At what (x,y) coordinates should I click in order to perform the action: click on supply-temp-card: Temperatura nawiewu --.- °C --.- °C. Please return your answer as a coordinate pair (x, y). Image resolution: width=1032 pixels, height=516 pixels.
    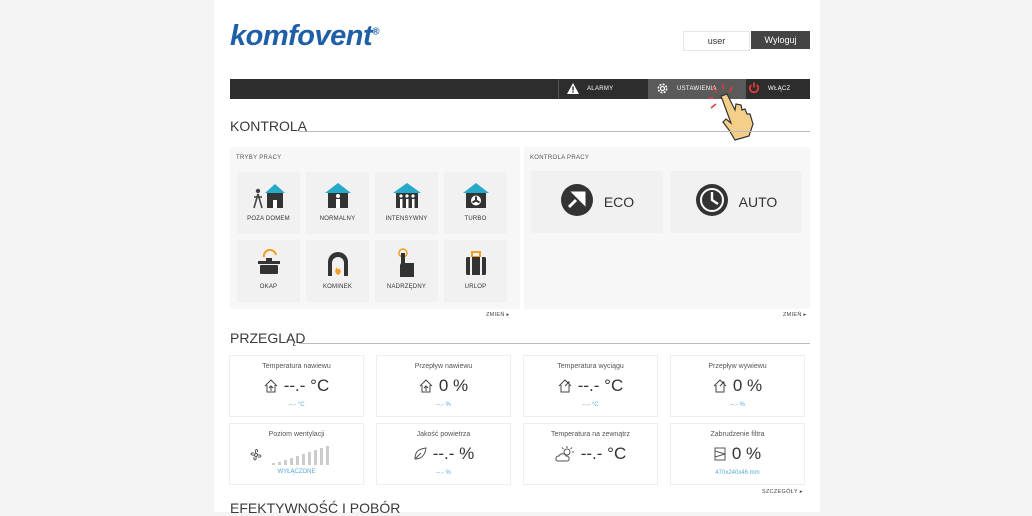
    Looking at the image, I should click on (296, 386).